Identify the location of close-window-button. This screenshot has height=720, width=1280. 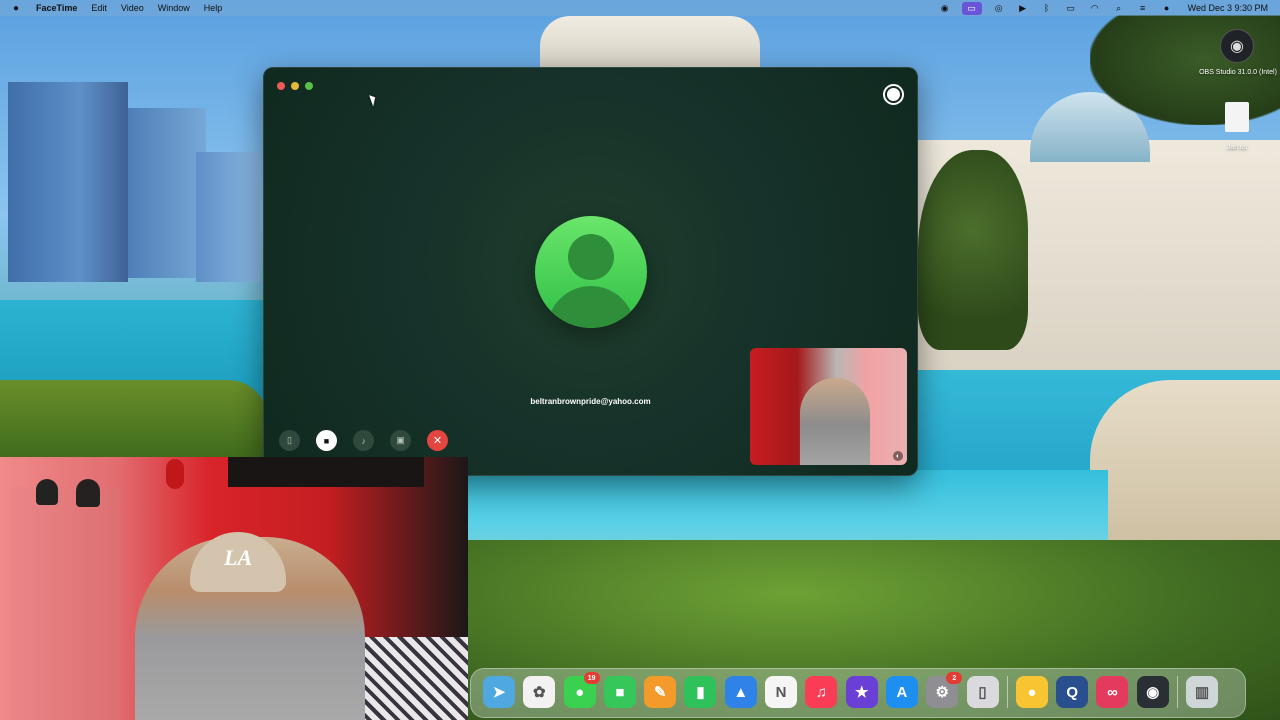
(281, 86).